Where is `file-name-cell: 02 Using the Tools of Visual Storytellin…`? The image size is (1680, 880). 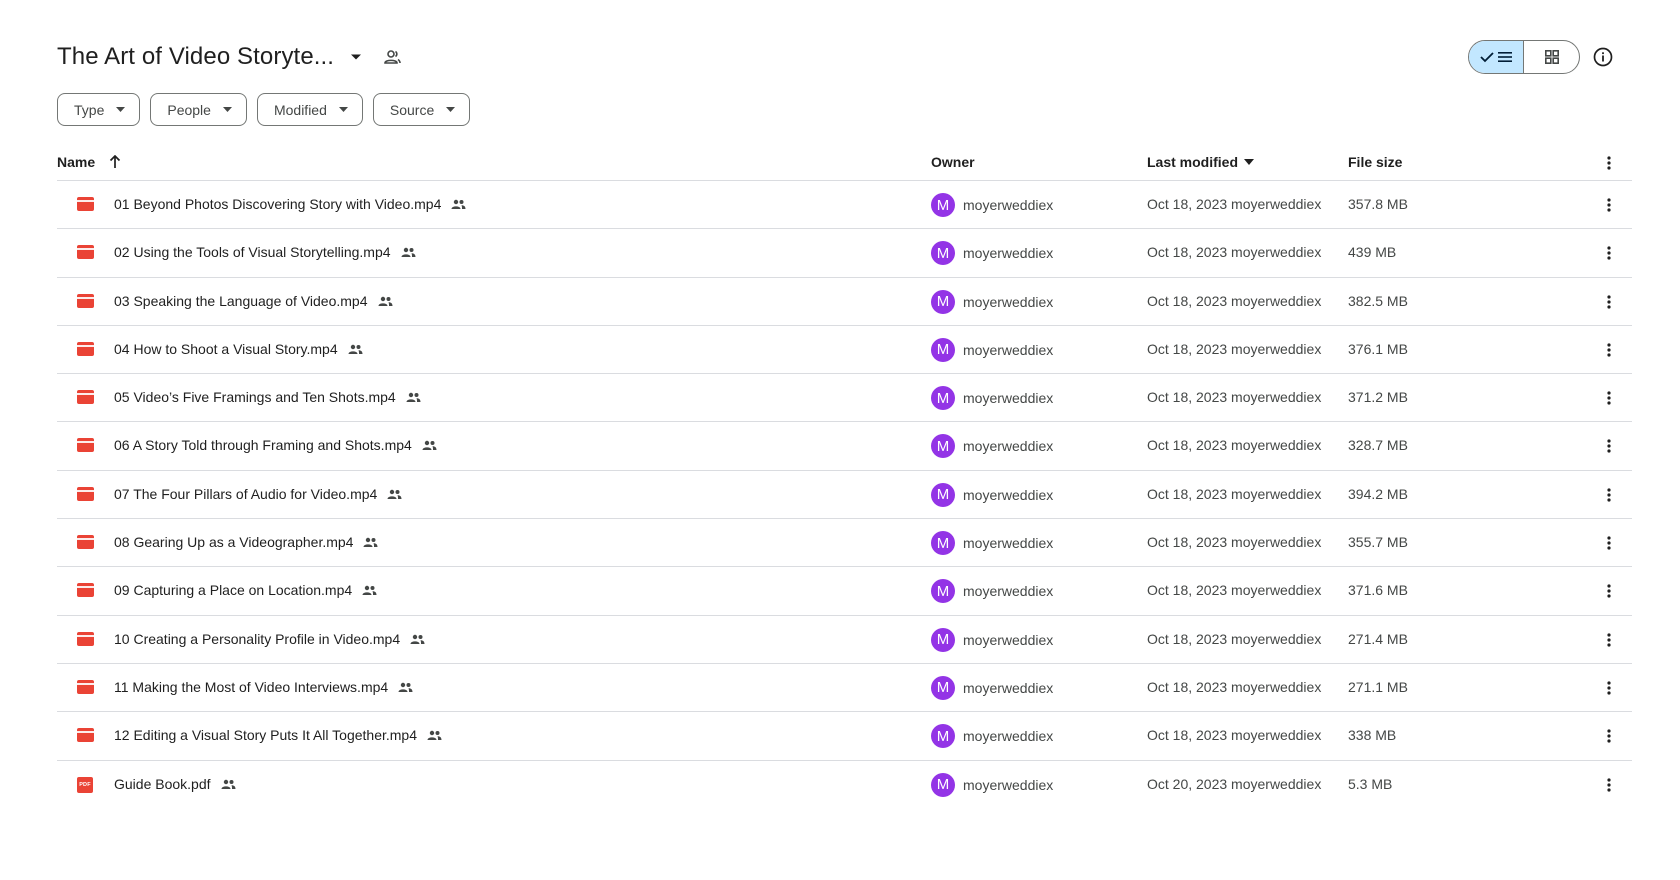
file-name-cell: 02 Using the Tools of Visual Storytellin… is located at coordinates (265, 252).